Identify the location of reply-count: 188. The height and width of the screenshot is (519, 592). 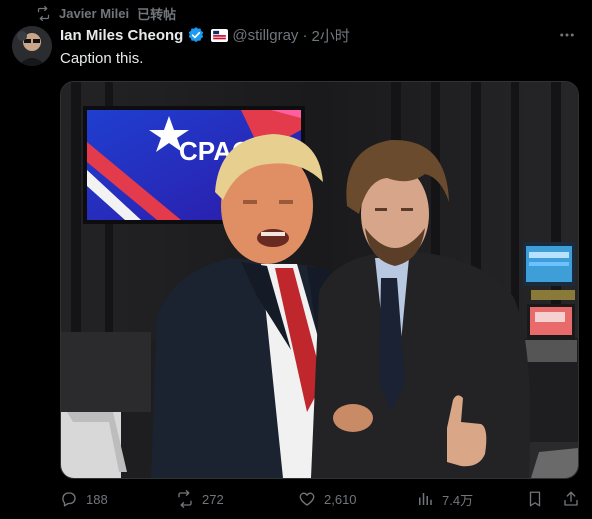
(97, 499).